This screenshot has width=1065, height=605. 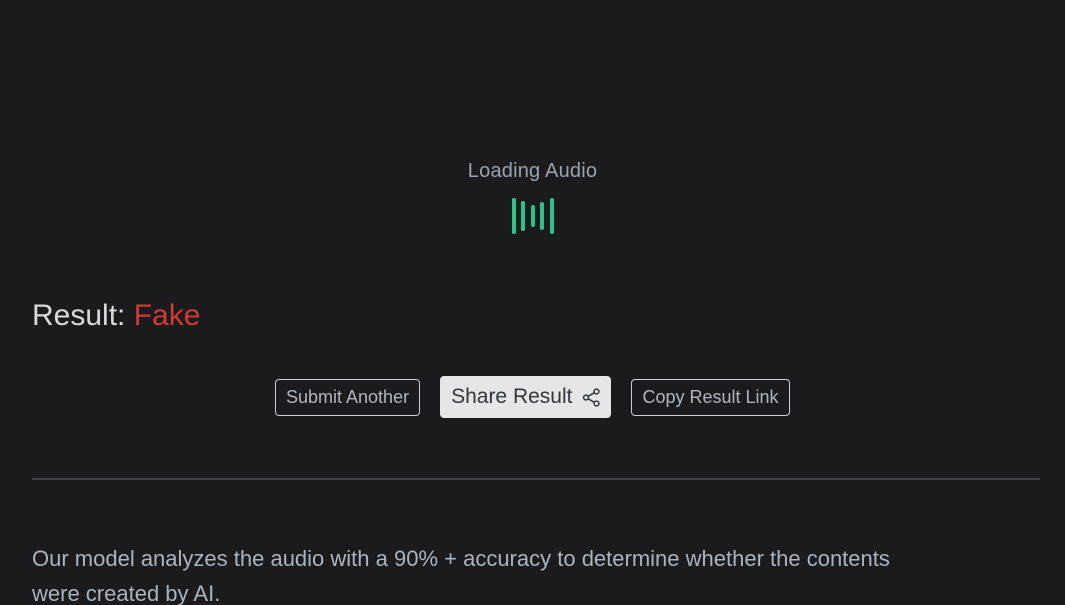 I want to click on audio-loading-panel: Loading Audio, so click(x=532, y=196).